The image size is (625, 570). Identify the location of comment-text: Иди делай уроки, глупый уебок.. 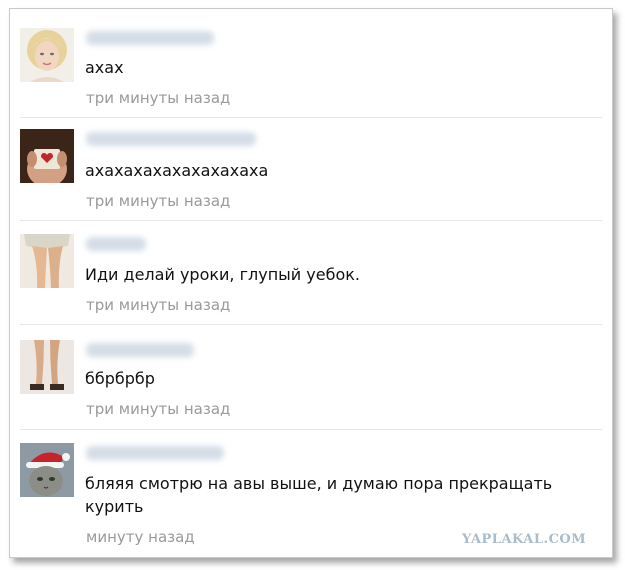
(222, 274).